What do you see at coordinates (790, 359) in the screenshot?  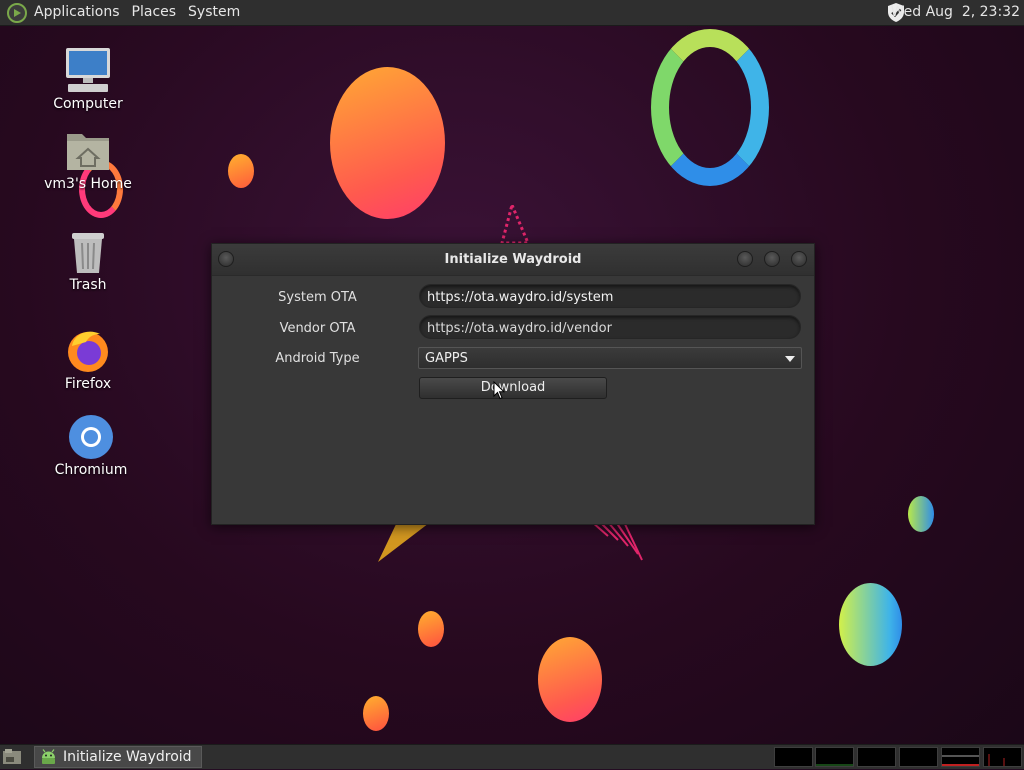 I see `chevron-down-icon` at bounding box center [790, 359].